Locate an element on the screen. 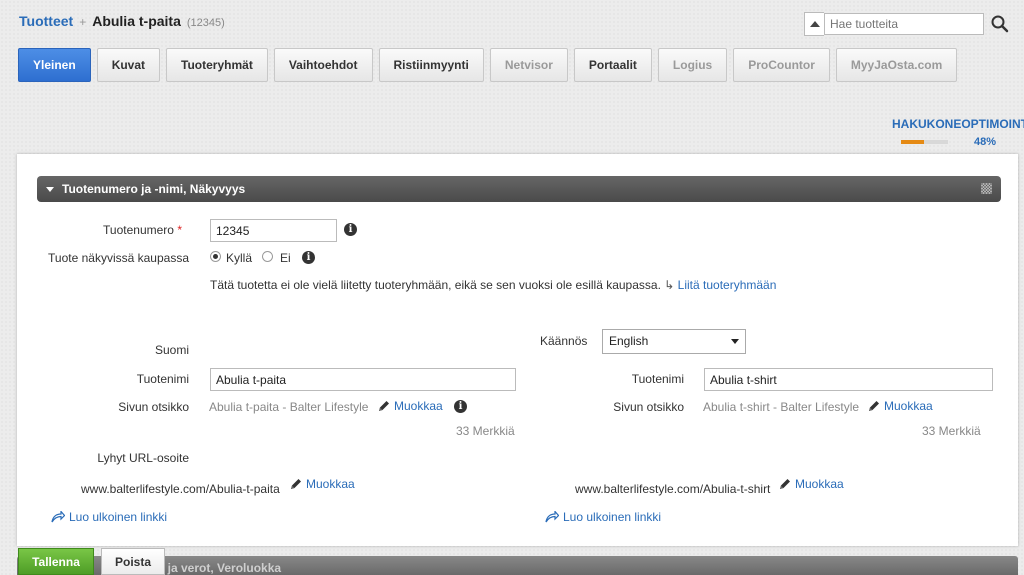  create-external-link-translated: Luo ulkoinen linkki is located at coordinates (603, 517).